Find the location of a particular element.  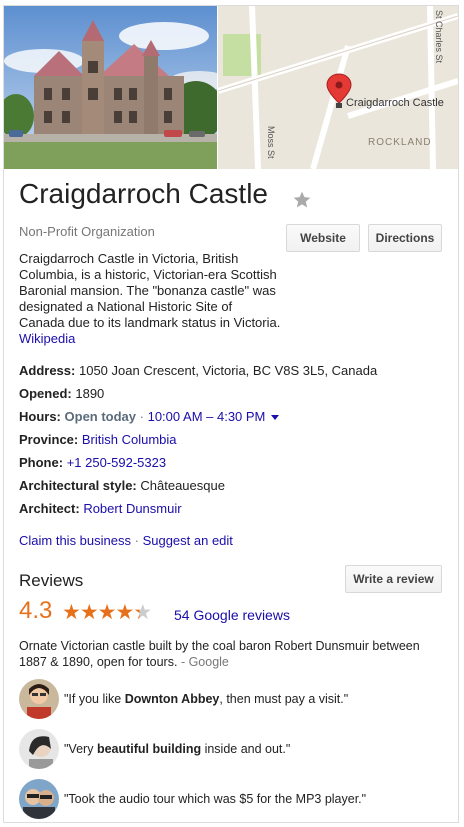

snippet-text: "If you like is located at coordinates (94, 699).